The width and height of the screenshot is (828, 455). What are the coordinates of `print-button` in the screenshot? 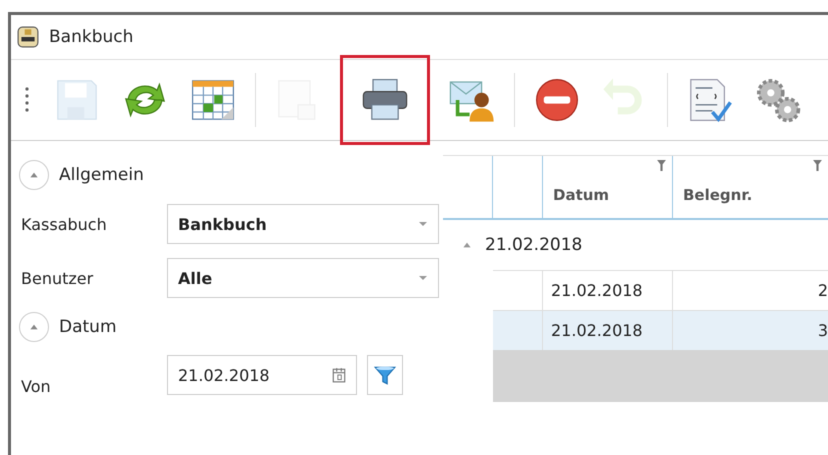 It's located at (385, 100).